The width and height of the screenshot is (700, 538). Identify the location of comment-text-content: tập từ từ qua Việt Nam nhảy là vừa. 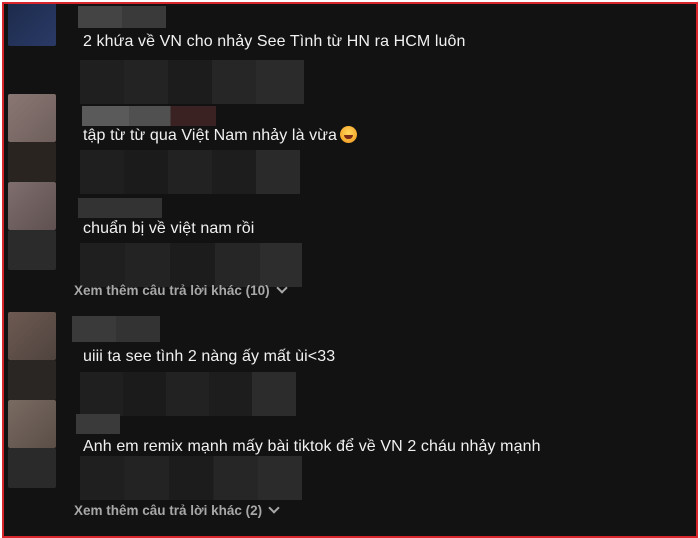
(210, 135).